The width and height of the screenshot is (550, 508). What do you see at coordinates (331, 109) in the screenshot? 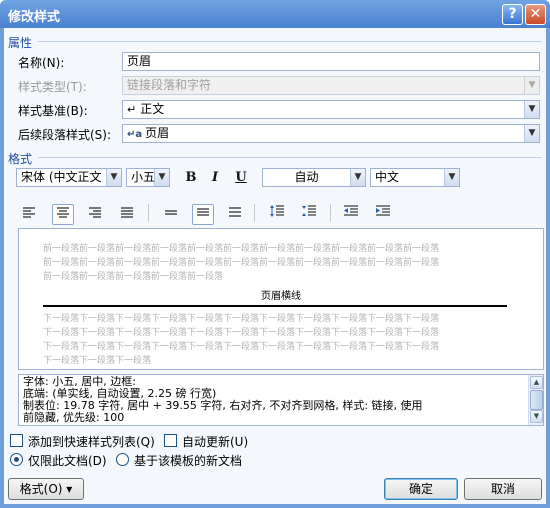
I see `based-on-select: ↵ 正文 ▼` at bounding box center [331, 109].